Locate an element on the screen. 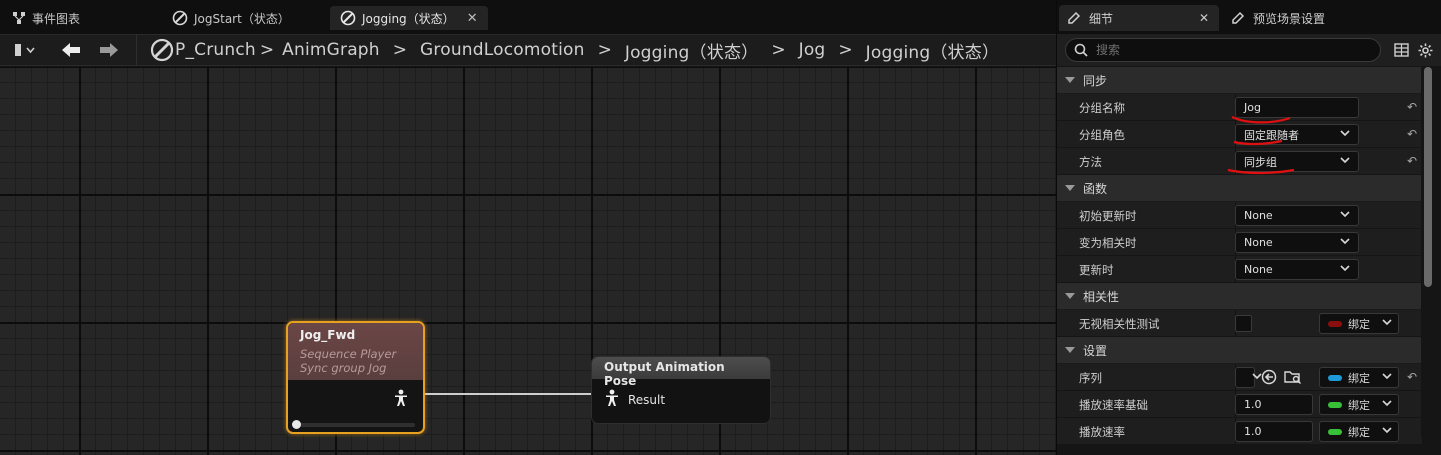  pin-type-swatch is located at coordinates (1335, 377).